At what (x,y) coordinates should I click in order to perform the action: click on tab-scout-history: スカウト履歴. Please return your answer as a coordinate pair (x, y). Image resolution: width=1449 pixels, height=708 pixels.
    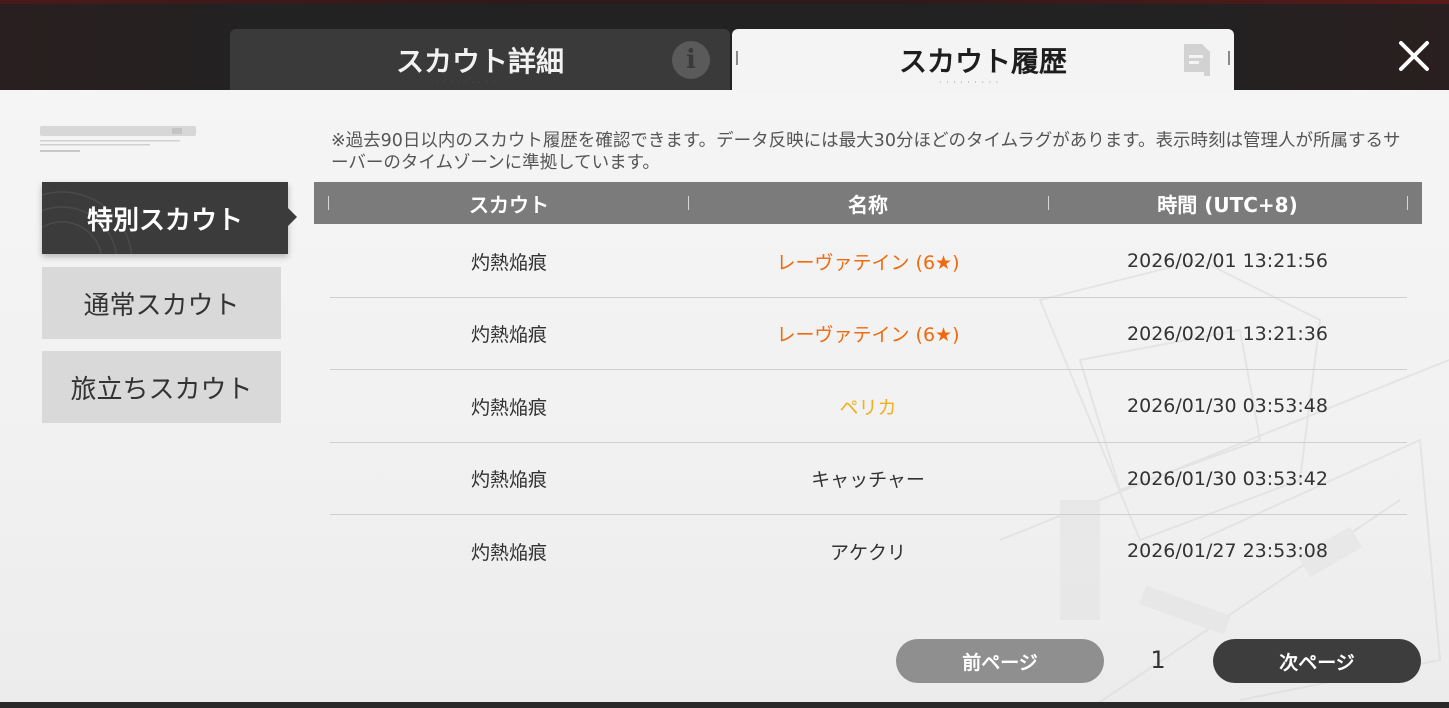
    Looking at the image, I should click on (983, 59).